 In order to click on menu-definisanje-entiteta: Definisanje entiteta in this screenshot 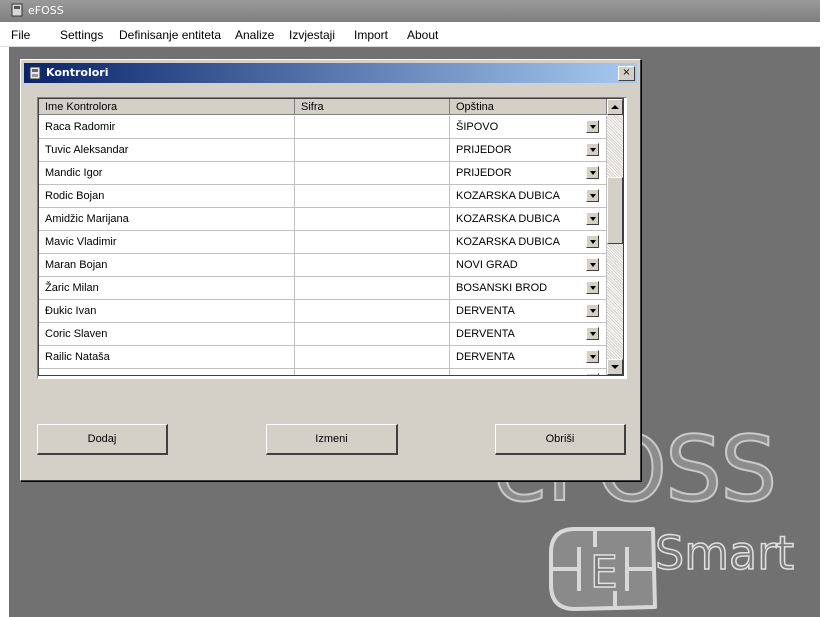, I will do `click(170, 35)`.